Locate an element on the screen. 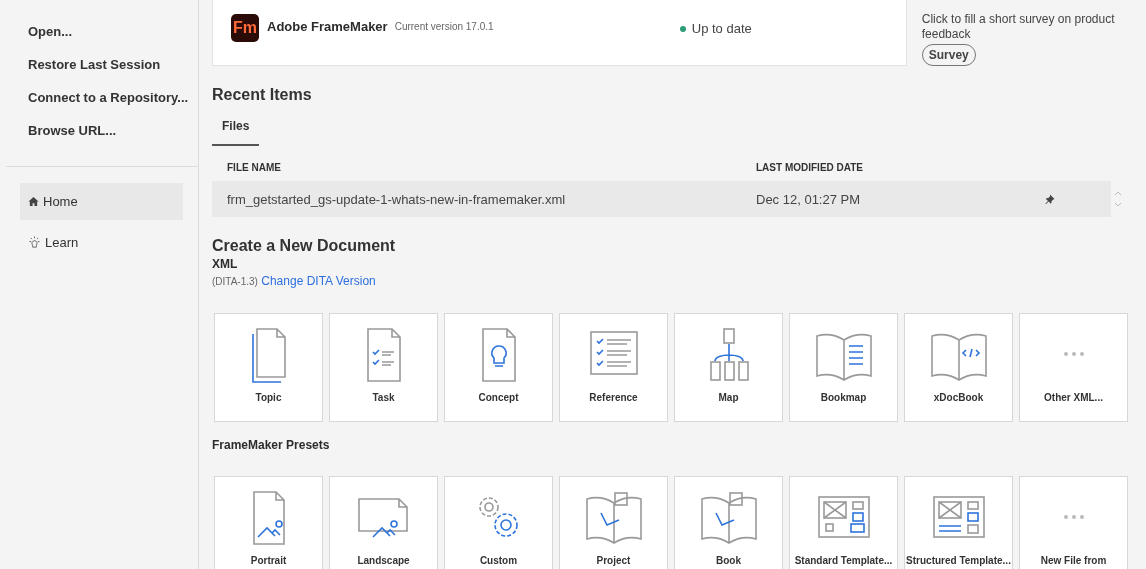 Image resolution: width=1146 pixels, height=569 pixels. document-type-tile: Reference is located at coordinates (613, 367).